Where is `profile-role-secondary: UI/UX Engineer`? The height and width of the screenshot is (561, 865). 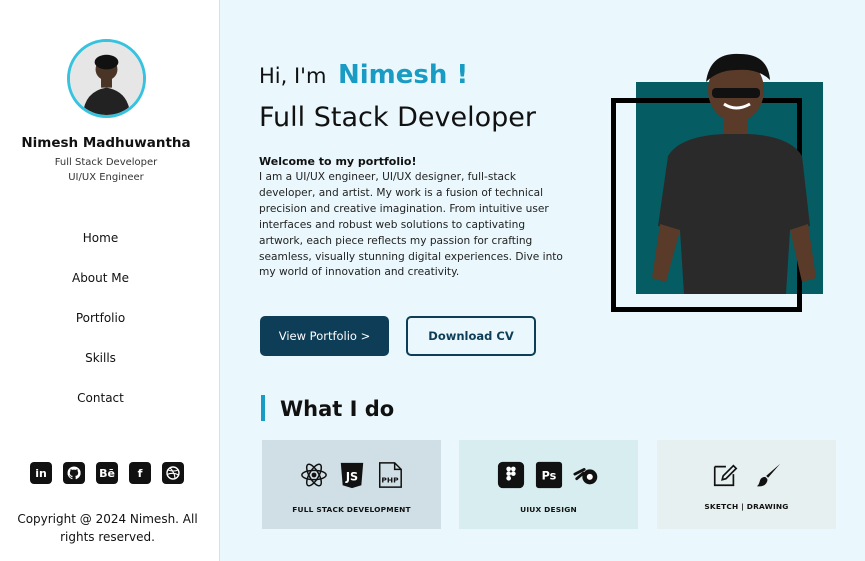 profile-role-secondary: UI/UX Engineer is located at coordinates (106, 177).